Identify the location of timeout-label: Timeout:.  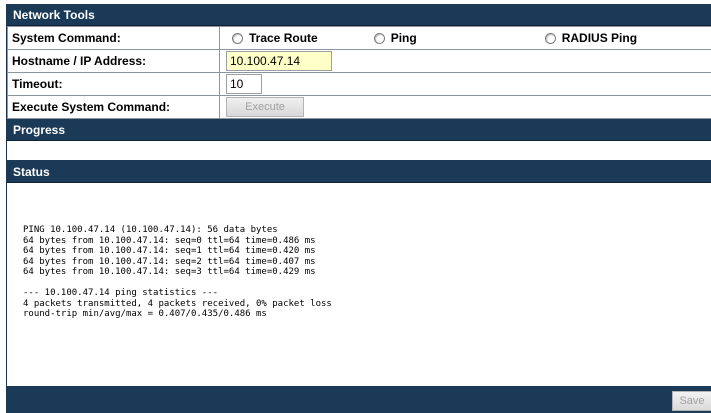
(113, 84).